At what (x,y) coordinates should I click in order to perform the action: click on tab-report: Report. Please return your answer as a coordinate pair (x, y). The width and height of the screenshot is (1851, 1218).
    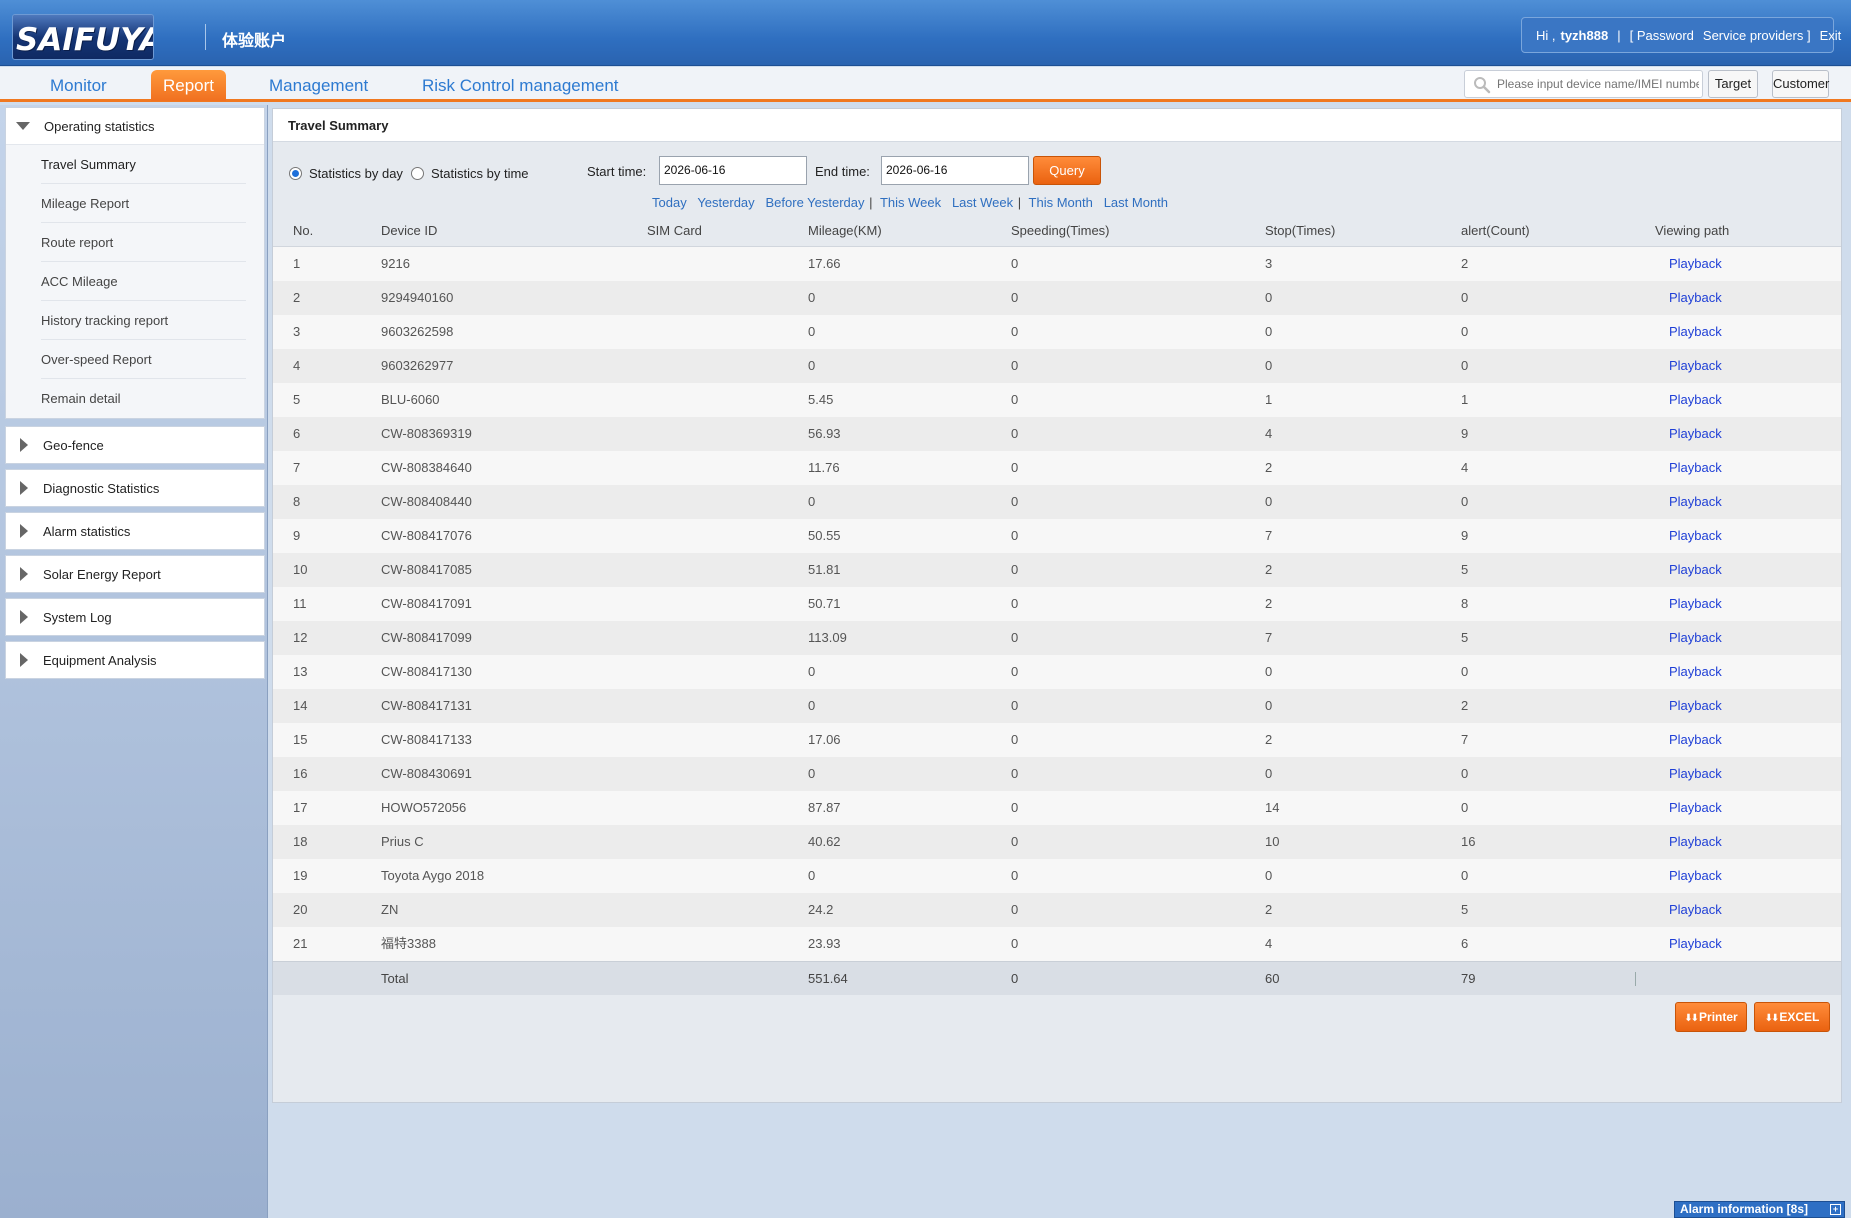
    Looking at the image, I should click on (189, 85).